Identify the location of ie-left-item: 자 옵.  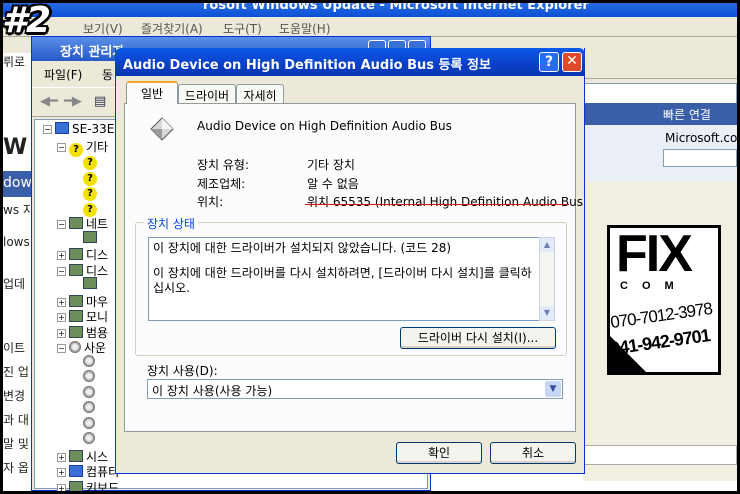
(16, 467).